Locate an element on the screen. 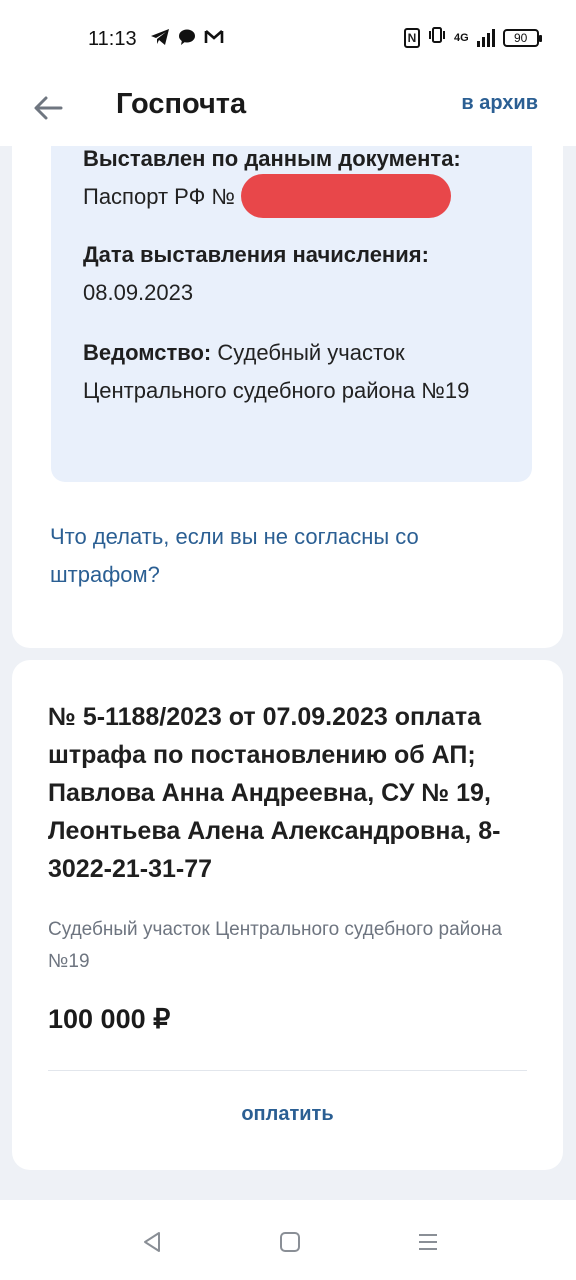 The width and height of the screenshot is (576, 1280). app-header: Госпочта в архив is located at coordinates (288, 110).